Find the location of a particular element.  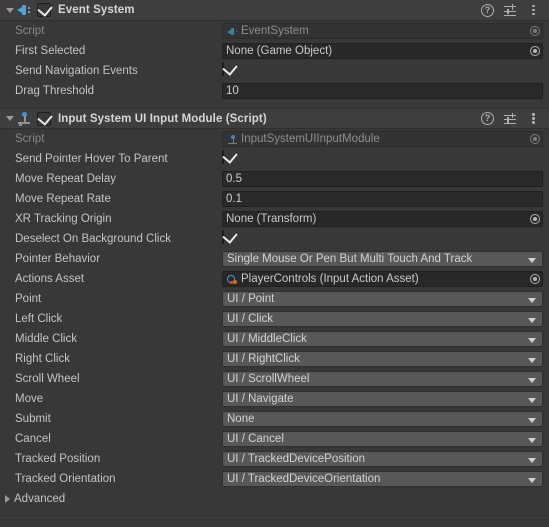

property-field: InputSystemUIInputModule is located at coordinates (382, 139).